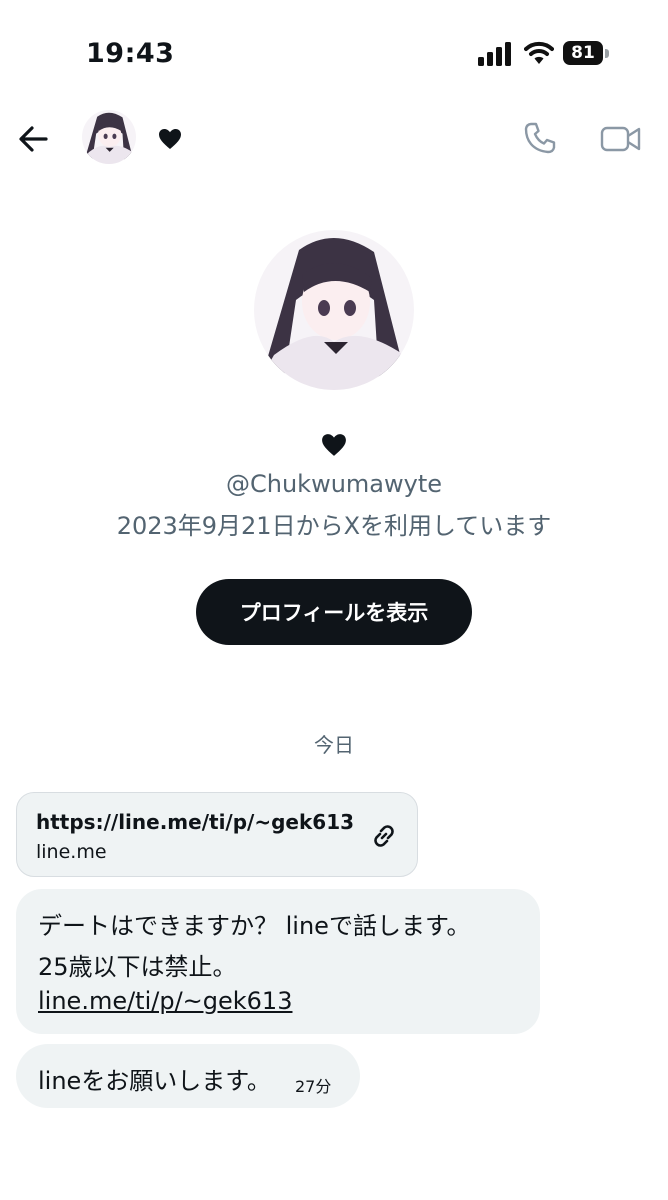  Describe the element at coordinates (384, 836) in the screenshot. I see `link-icon` at that location.